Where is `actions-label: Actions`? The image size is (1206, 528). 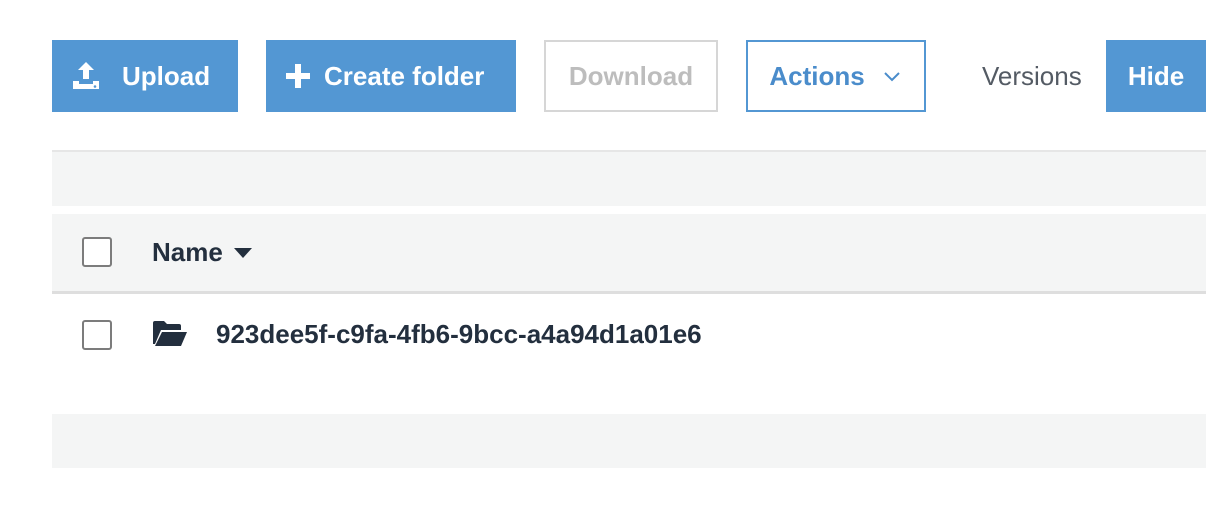
actions-label: Actions is located at coordinates (817, 75).